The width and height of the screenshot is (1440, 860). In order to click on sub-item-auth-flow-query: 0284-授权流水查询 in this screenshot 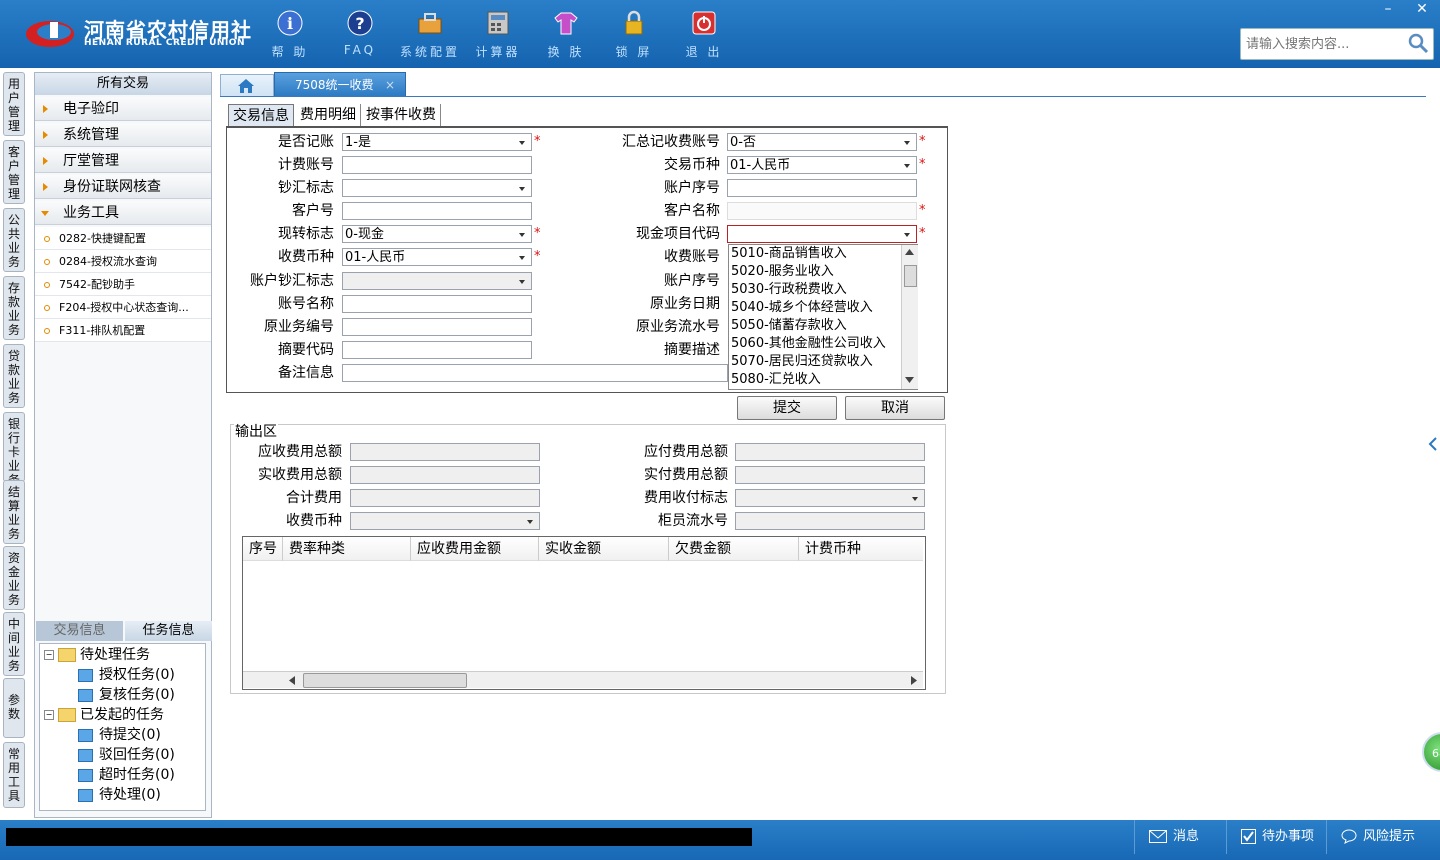, I will do `click(123, 261)`.